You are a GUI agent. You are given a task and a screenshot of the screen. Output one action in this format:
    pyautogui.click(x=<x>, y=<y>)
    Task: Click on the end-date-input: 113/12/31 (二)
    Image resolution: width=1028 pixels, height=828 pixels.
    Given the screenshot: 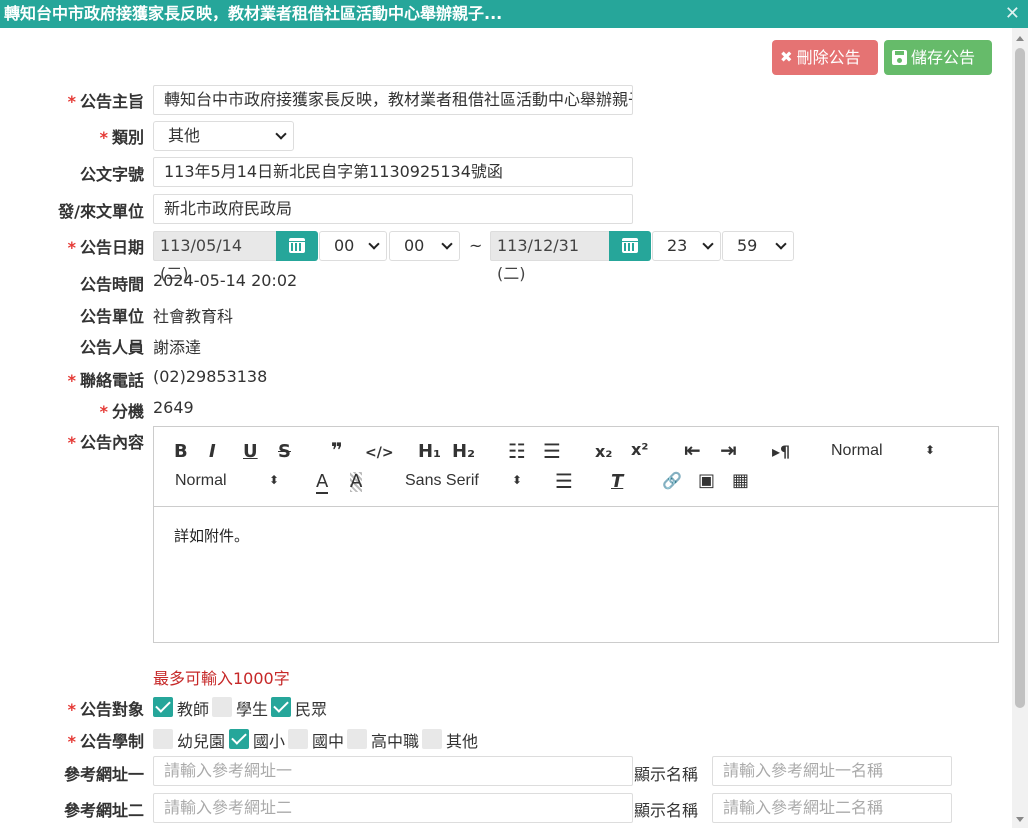 What is the action you would take?
    pyautogui.click(x=550, y=257)
    